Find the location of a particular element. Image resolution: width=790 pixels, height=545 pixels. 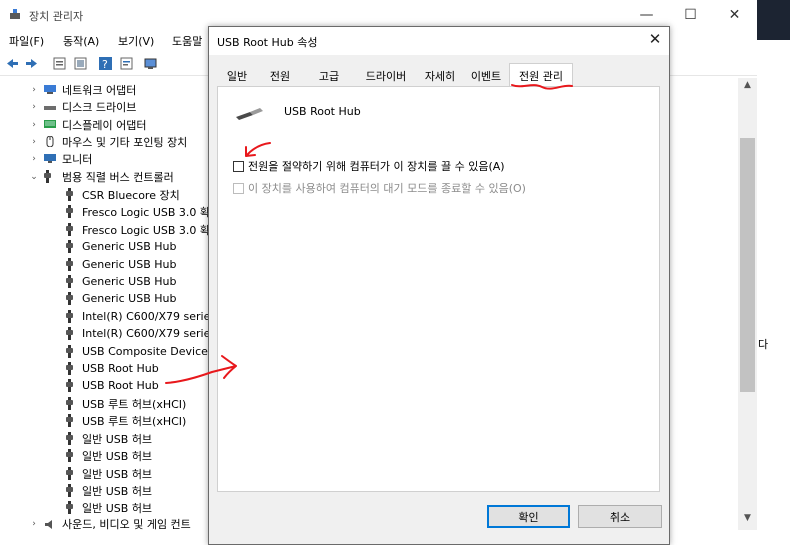

menu-view: 보기(V) is located at coordinates (136, 41).